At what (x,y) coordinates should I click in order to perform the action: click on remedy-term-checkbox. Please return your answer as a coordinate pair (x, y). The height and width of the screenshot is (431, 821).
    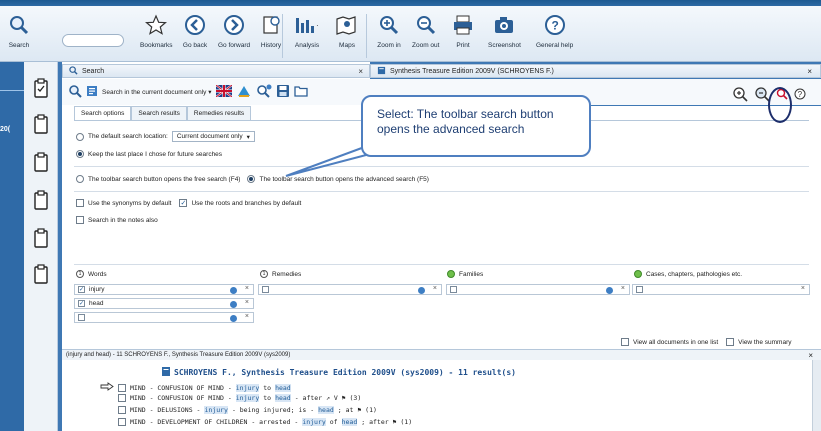
    Looking at the image, I should click on (265, 289).